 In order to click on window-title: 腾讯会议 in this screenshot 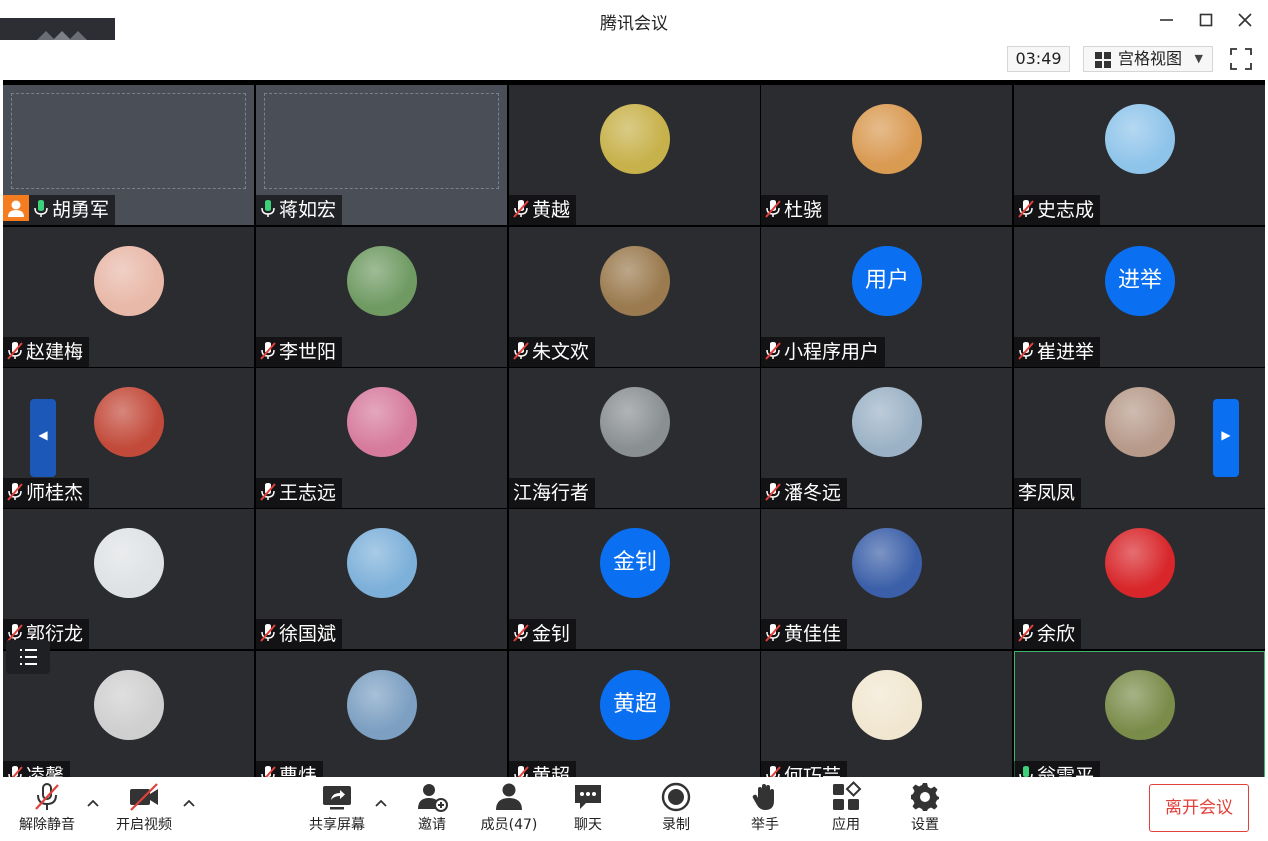, I will do `click(634, 24)`.